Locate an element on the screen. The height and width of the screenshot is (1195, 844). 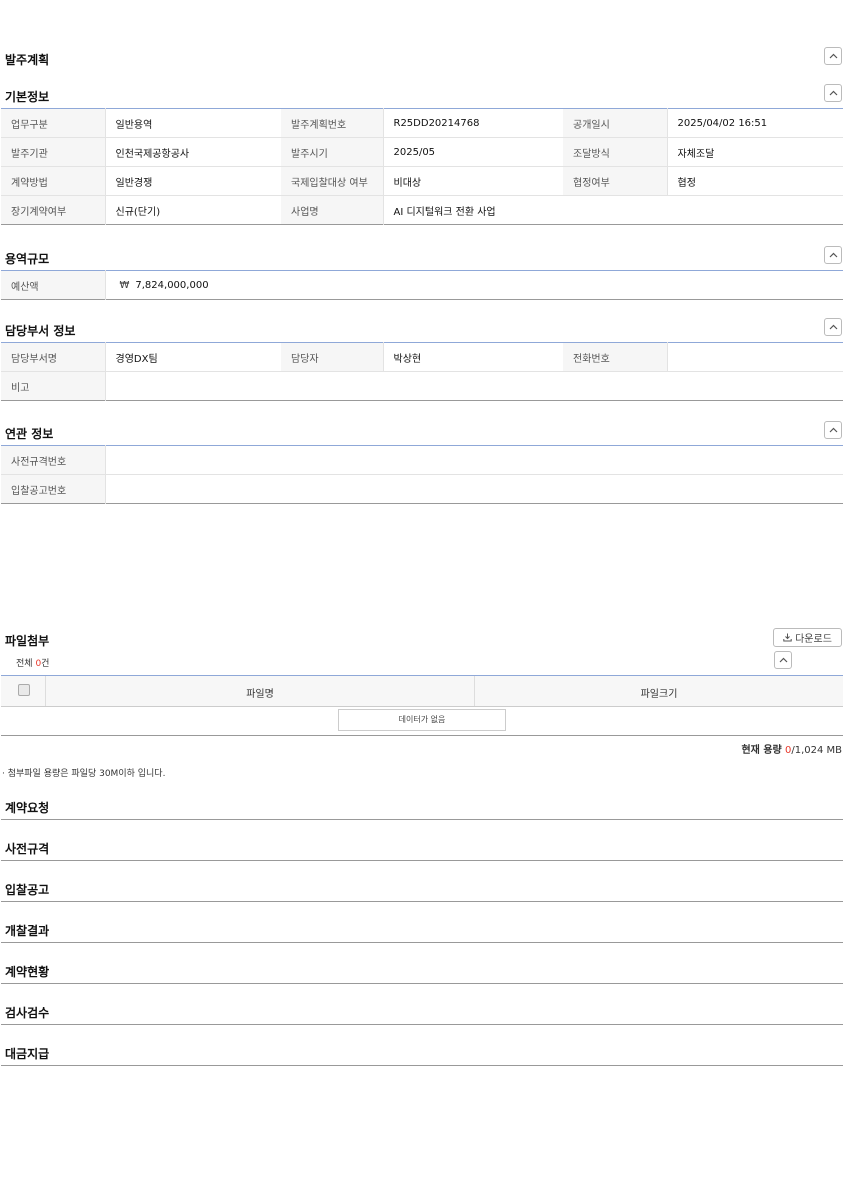
phone-label: 전화번호 is located at coordinates (615, 357).